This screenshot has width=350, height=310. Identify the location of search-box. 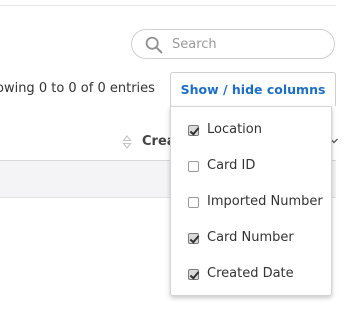
(233, 44).